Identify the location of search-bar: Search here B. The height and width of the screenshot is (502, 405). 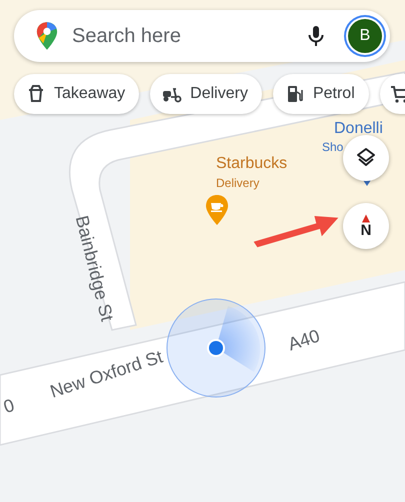
(202, 36).